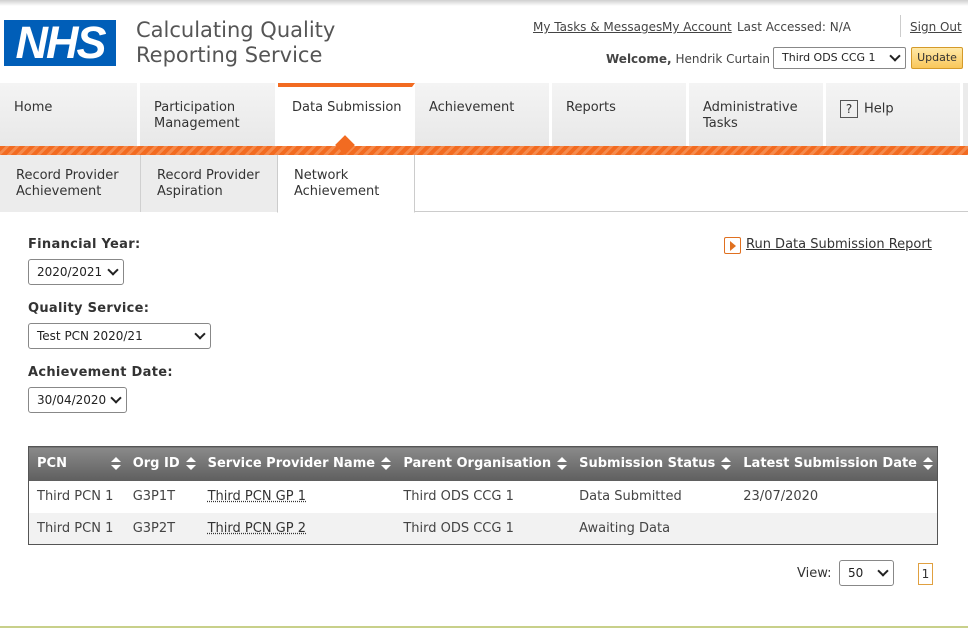 The height and width of the screenshot is (628, 968). I want to click on financial-year-select: 2020/2021, so click(76, 272).